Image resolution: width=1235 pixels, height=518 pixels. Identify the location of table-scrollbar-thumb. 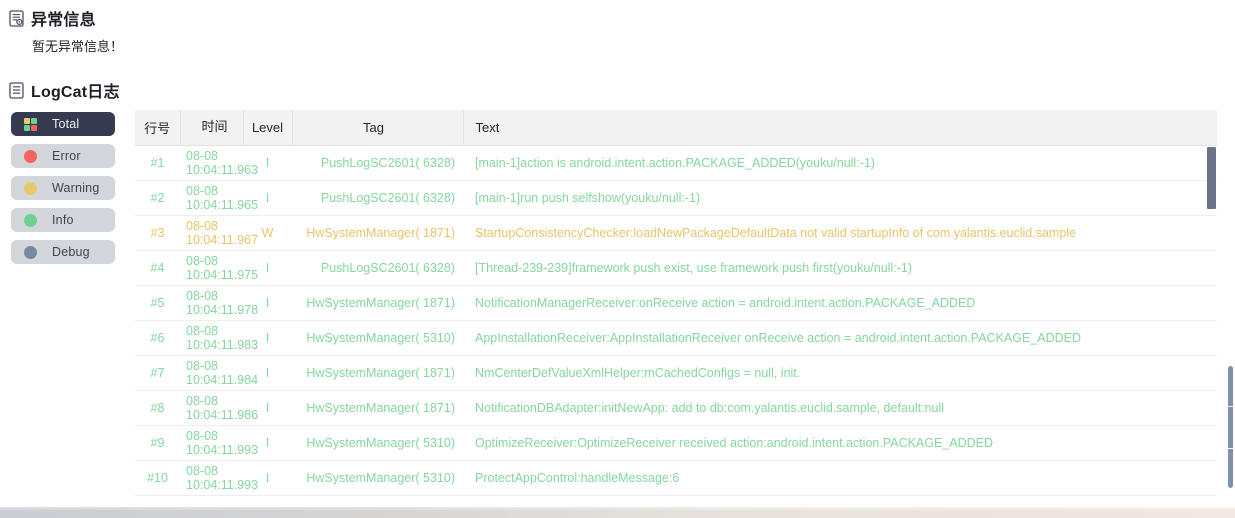
(1211, 178).